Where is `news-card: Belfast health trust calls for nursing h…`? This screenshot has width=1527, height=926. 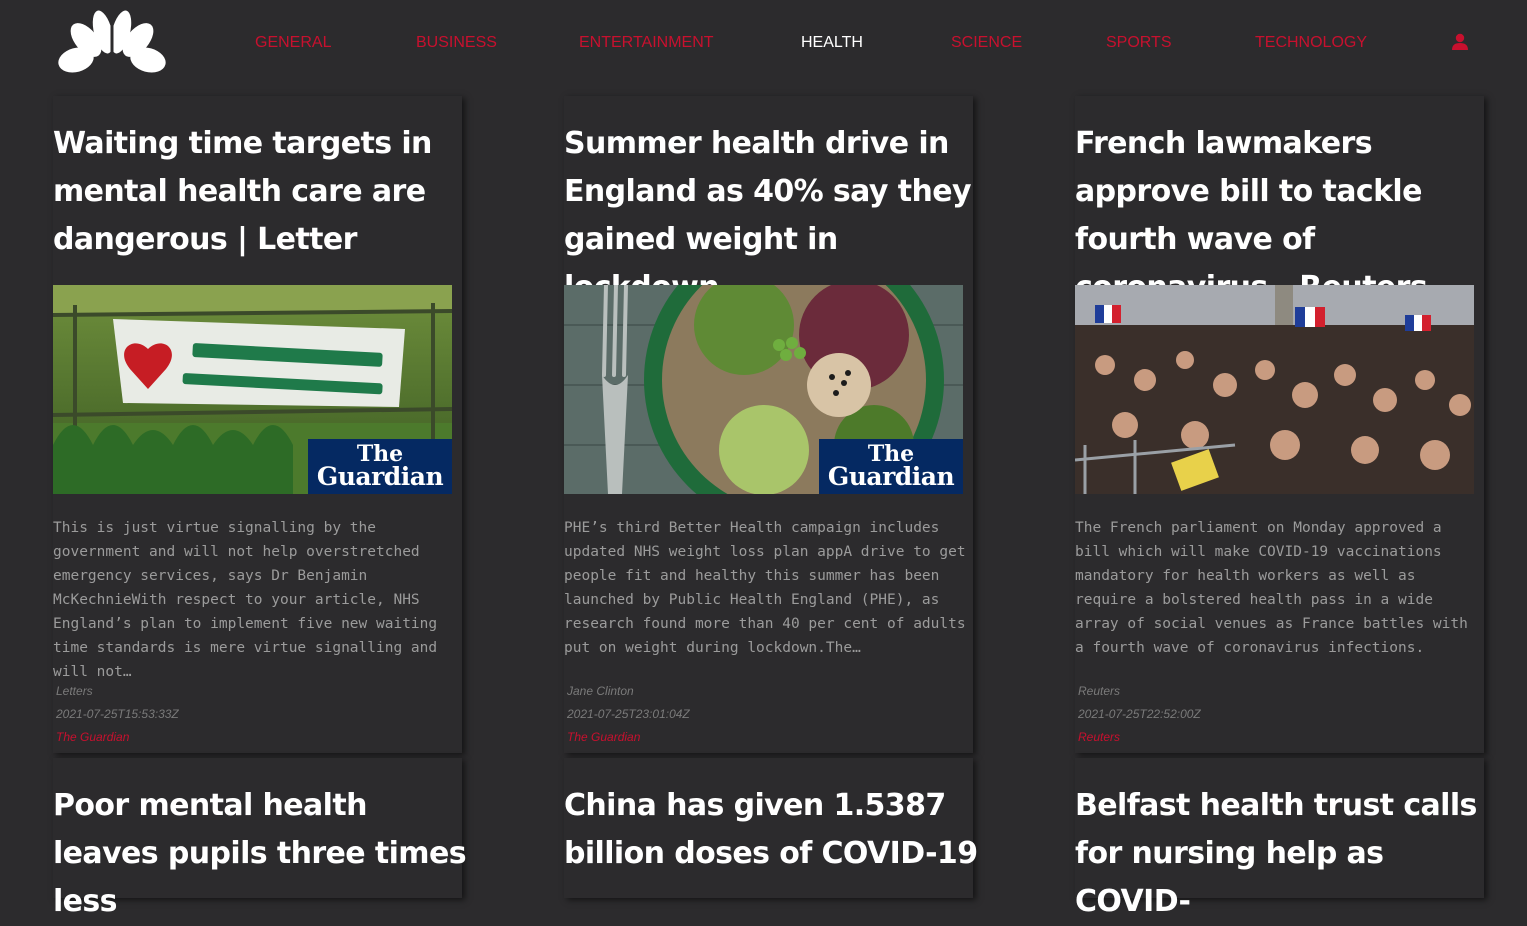
news-card: Belfast health trust calls for nursing h… is located at coordinates (1279, 838).